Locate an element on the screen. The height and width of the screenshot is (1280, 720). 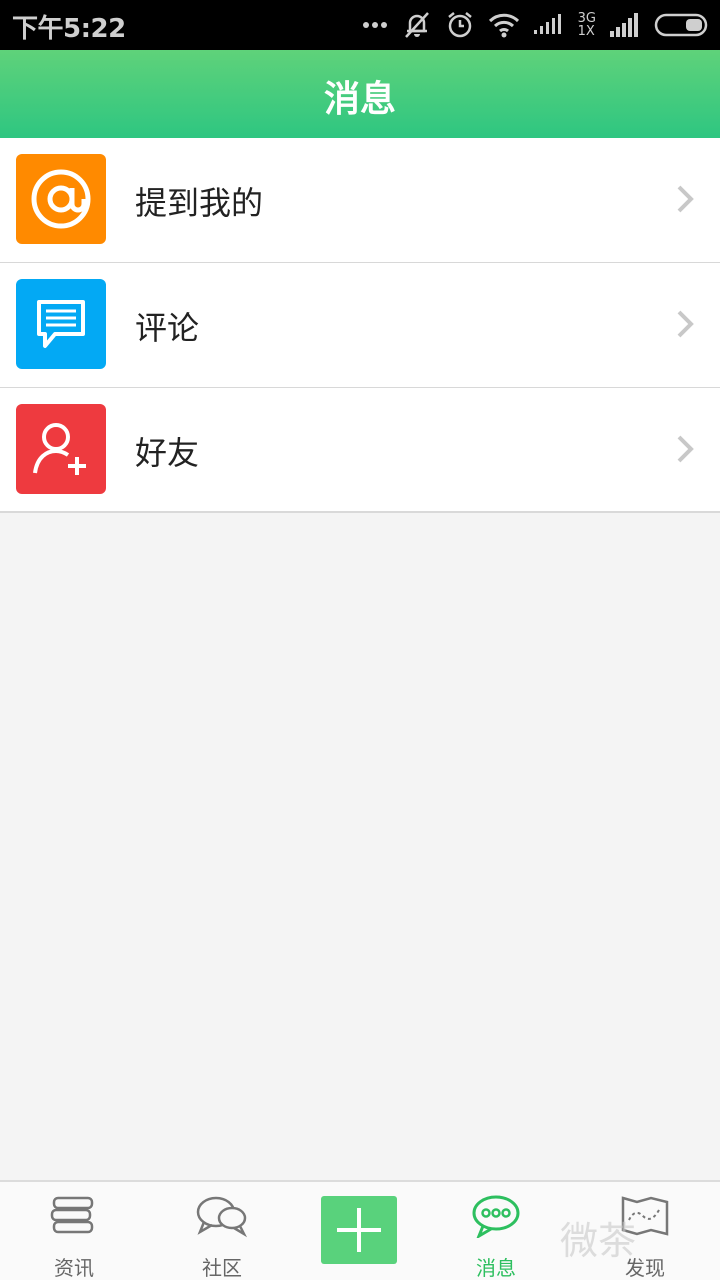
more-dots-icon is located at coordinates (374, 25).